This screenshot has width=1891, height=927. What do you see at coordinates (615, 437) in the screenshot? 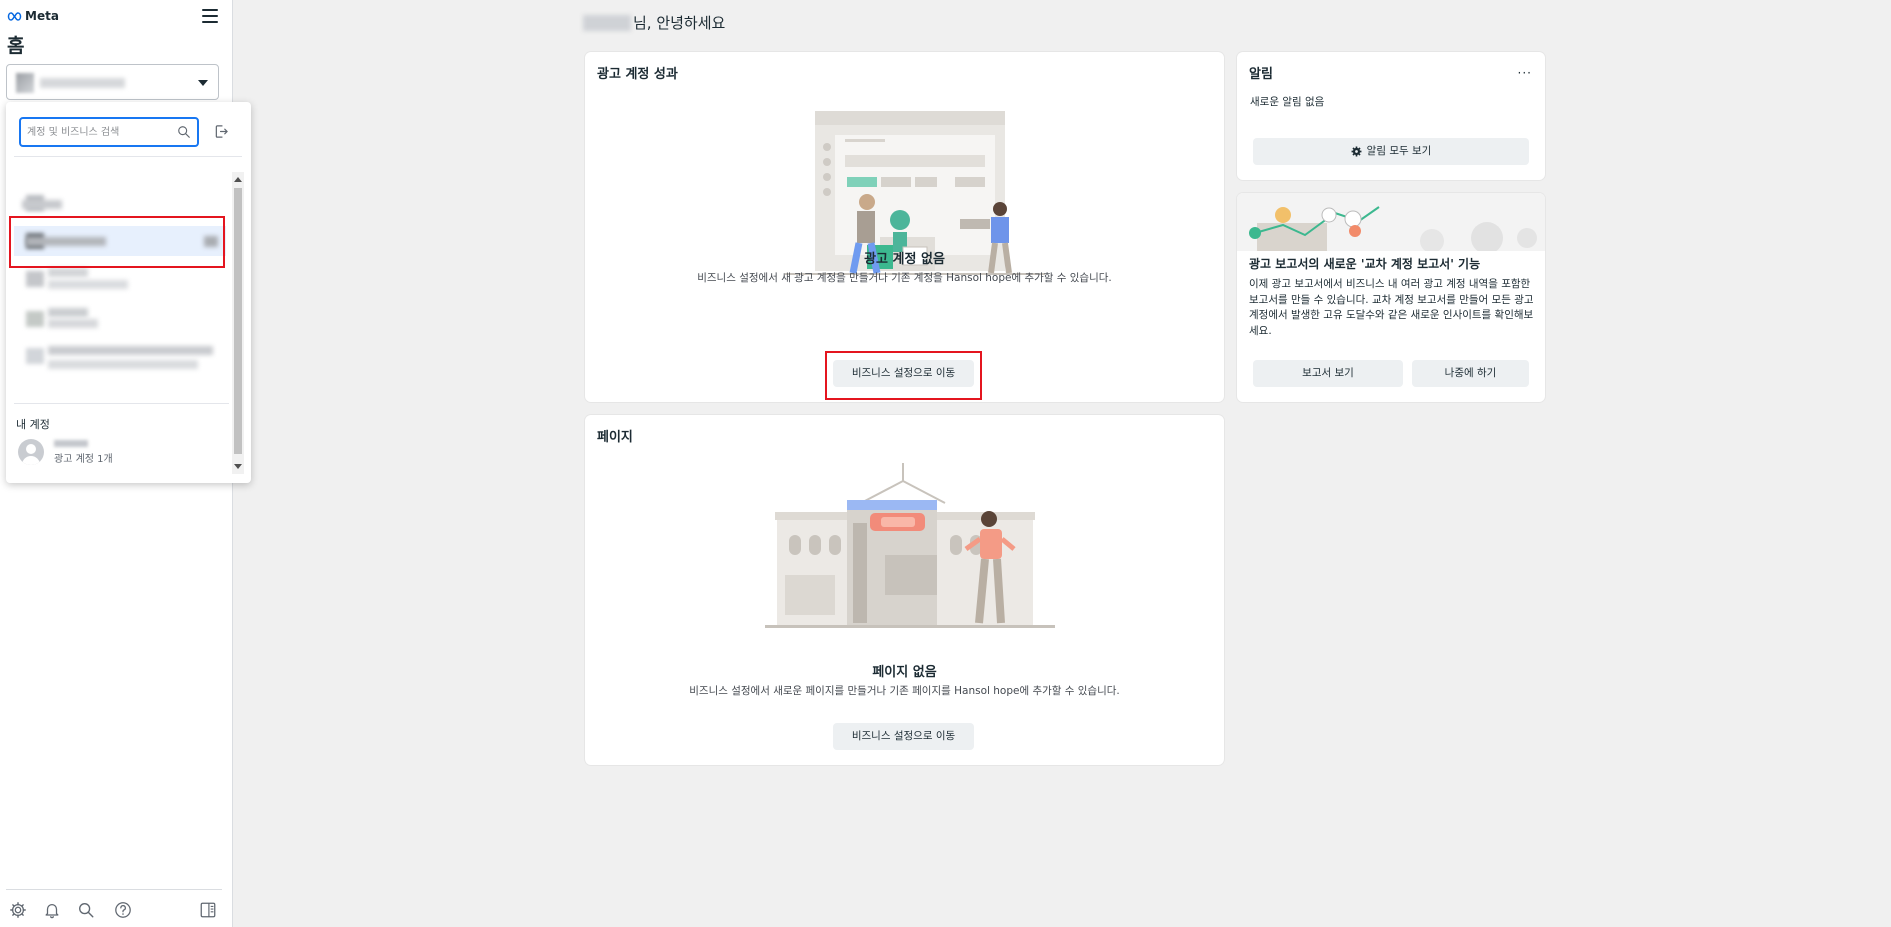
I see `card-title: 페이지` at bounding box center [615, 437].